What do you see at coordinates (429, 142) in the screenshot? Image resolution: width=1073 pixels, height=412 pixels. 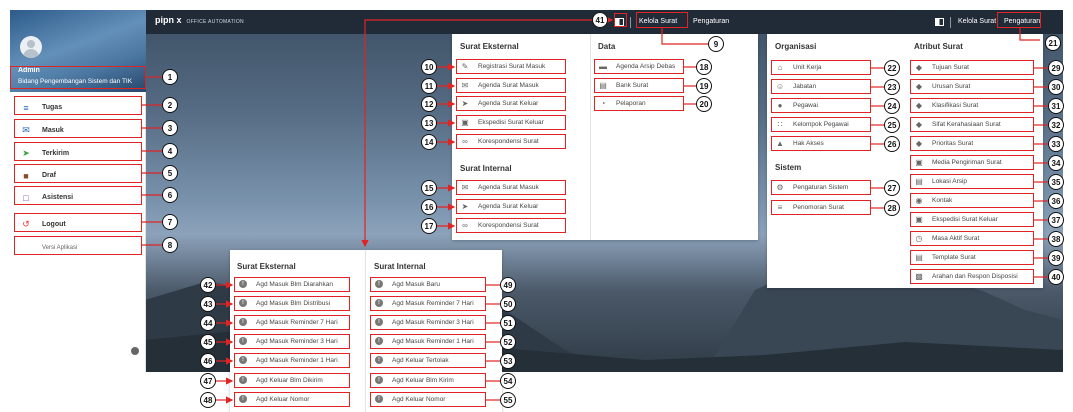 I see `annotation-badge: 14` at bounding box center [429, 142].